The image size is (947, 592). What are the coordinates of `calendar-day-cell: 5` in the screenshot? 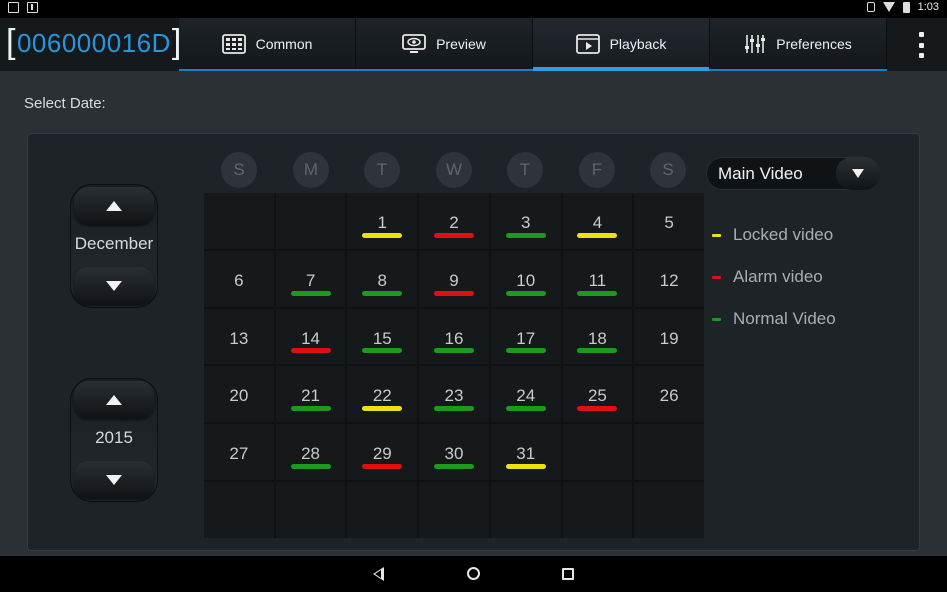 It's located at (669, 221).